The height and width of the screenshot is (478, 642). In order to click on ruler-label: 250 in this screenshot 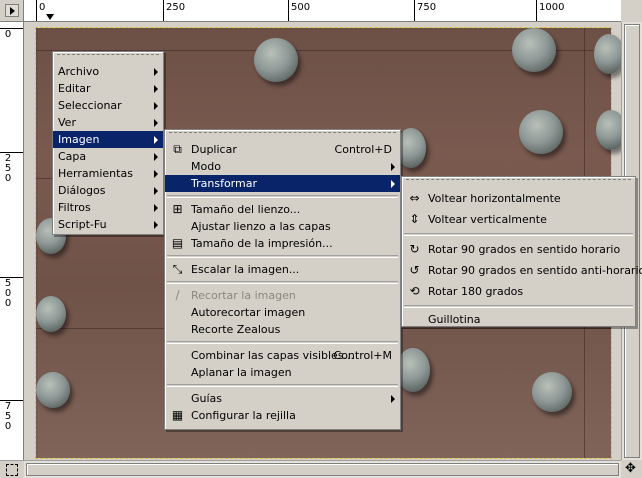, I will do `click(176, 7)`.